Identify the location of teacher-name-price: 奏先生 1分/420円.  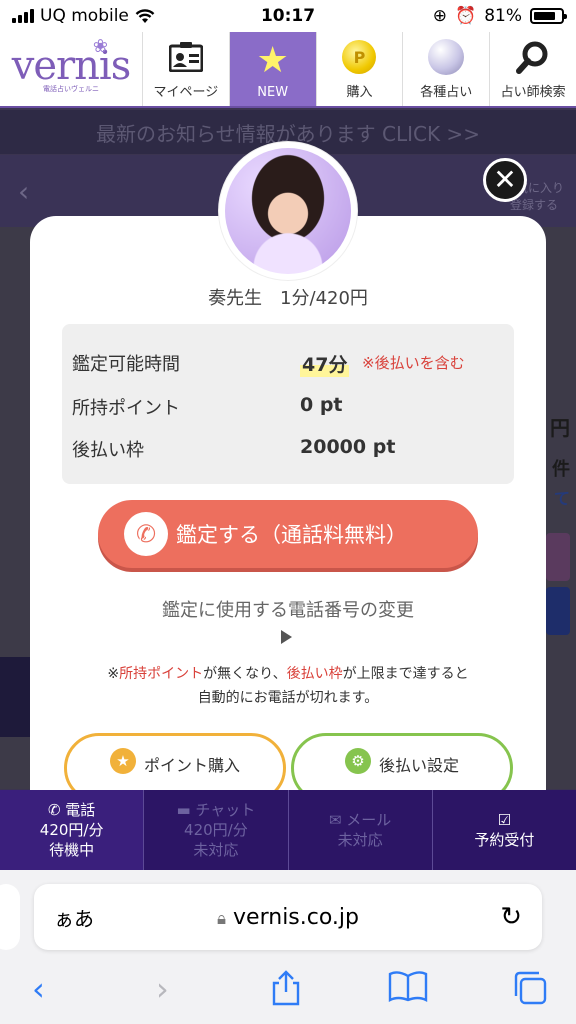
(288, 298).